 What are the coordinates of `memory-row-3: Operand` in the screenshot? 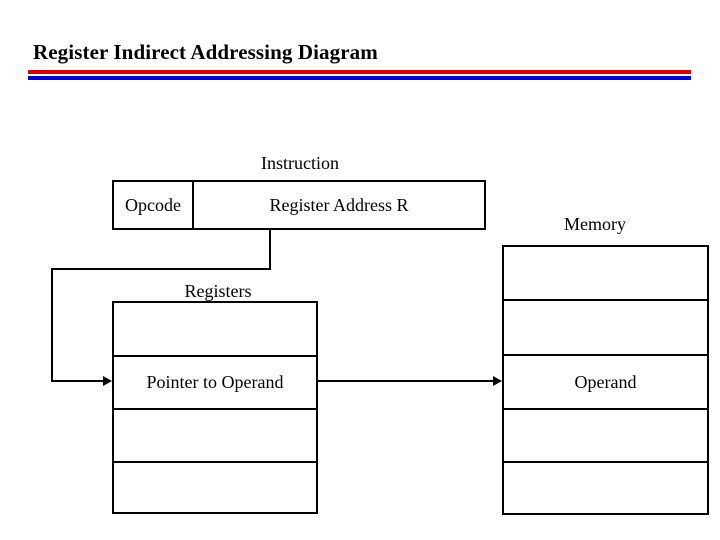 It's located at (605, 381).